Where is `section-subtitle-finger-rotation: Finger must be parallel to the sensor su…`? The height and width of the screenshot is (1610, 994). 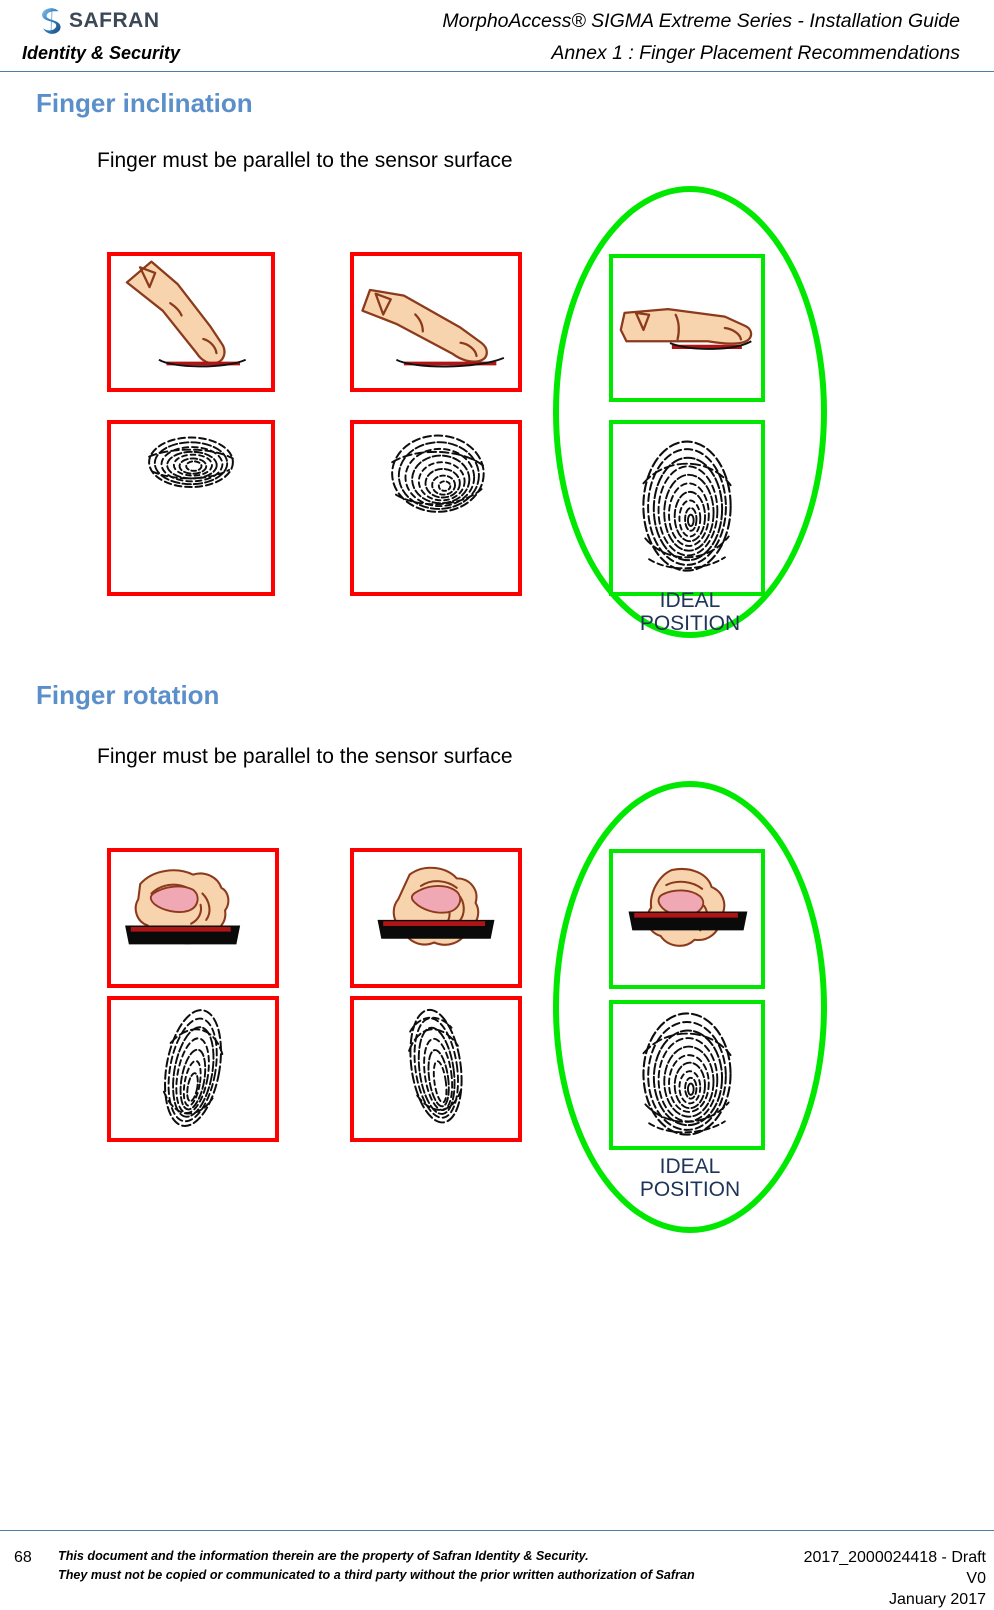 section-subtitle-finger-rotation: Finger must be parallel to the sensor su… is located at coordinates (305, 756).